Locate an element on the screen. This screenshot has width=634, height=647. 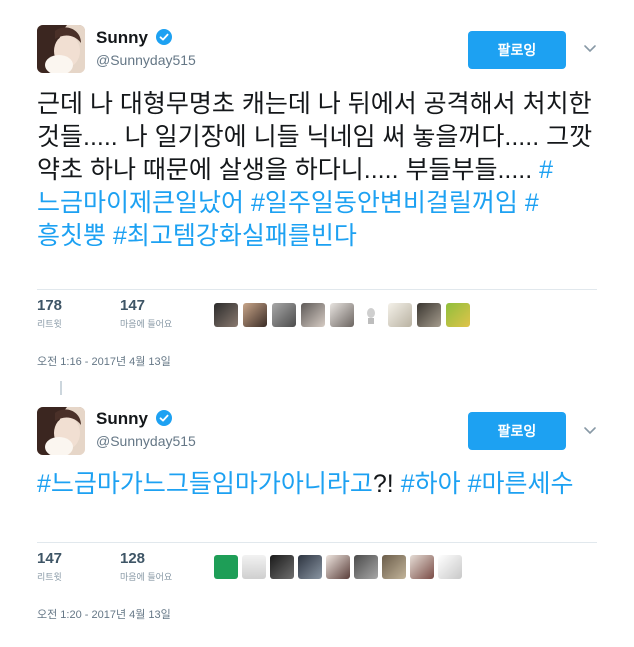
retweet-stat: 147 리트윗 is located at coordinates (49, 566).